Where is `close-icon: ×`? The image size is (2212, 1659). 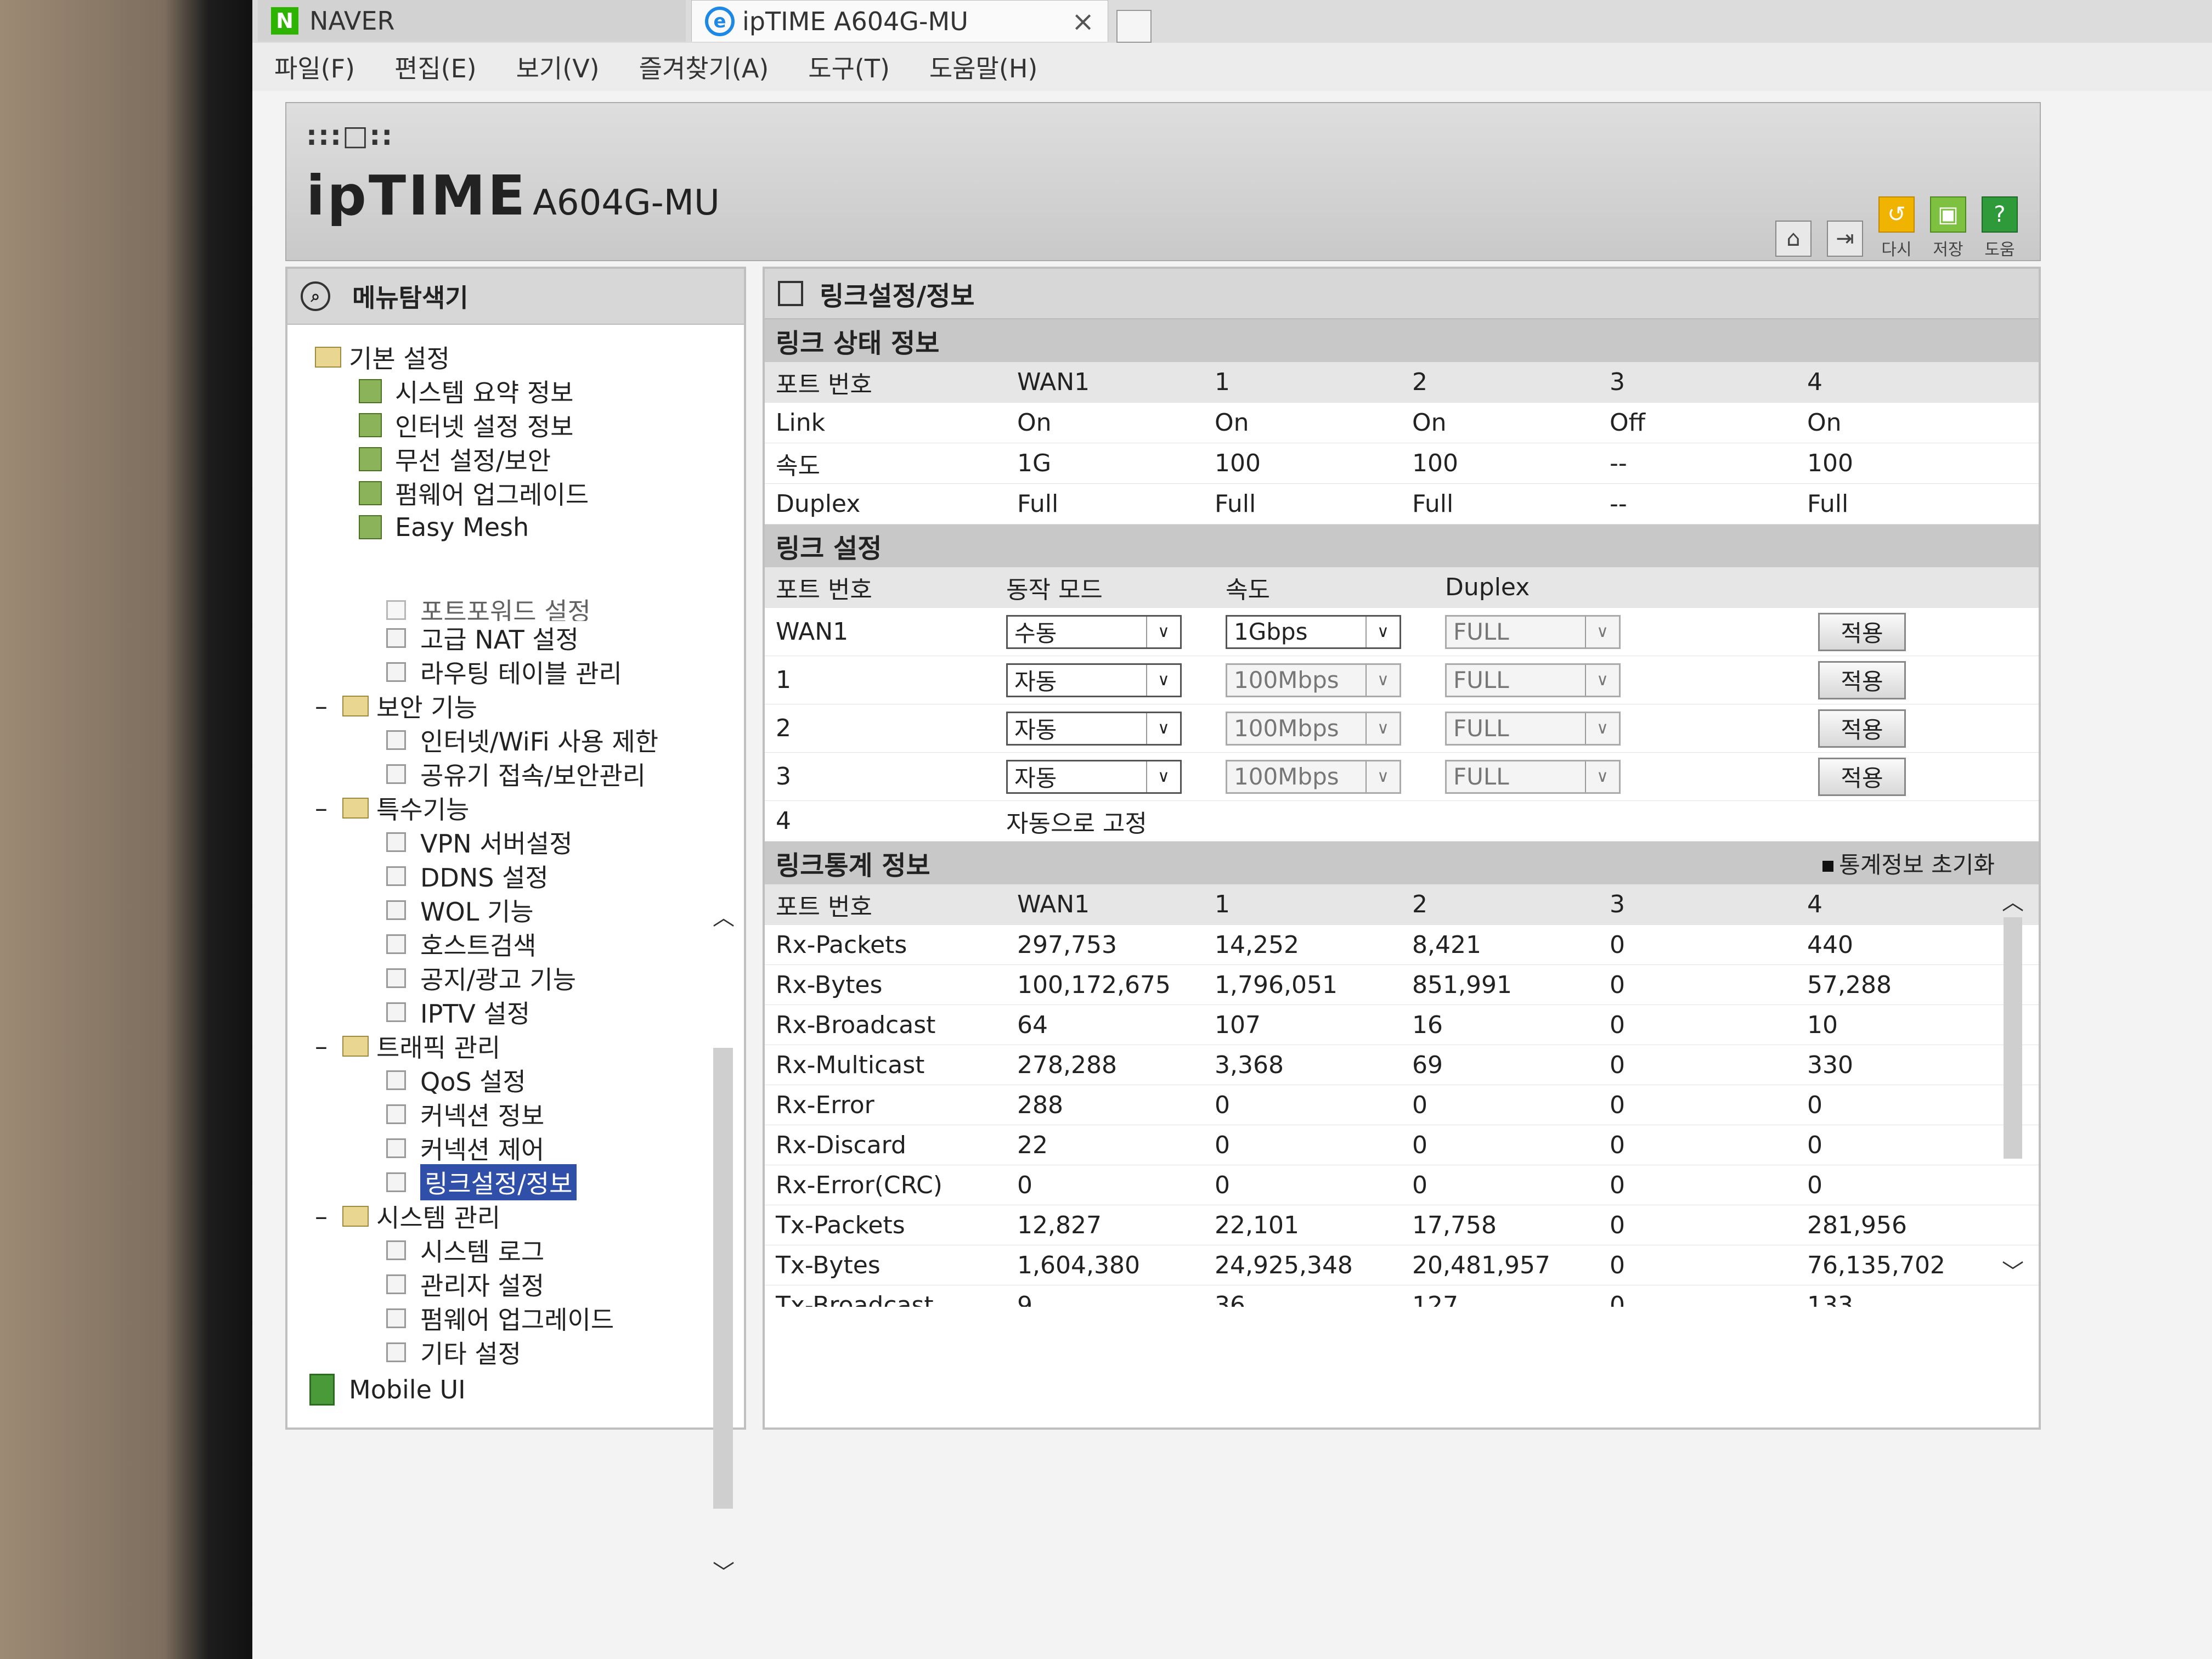
close-icon: × is located at coordinates (1082, 21).